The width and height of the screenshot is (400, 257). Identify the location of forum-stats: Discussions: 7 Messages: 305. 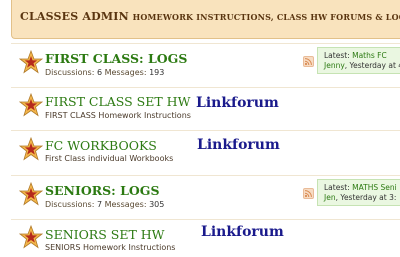
(104, 204).